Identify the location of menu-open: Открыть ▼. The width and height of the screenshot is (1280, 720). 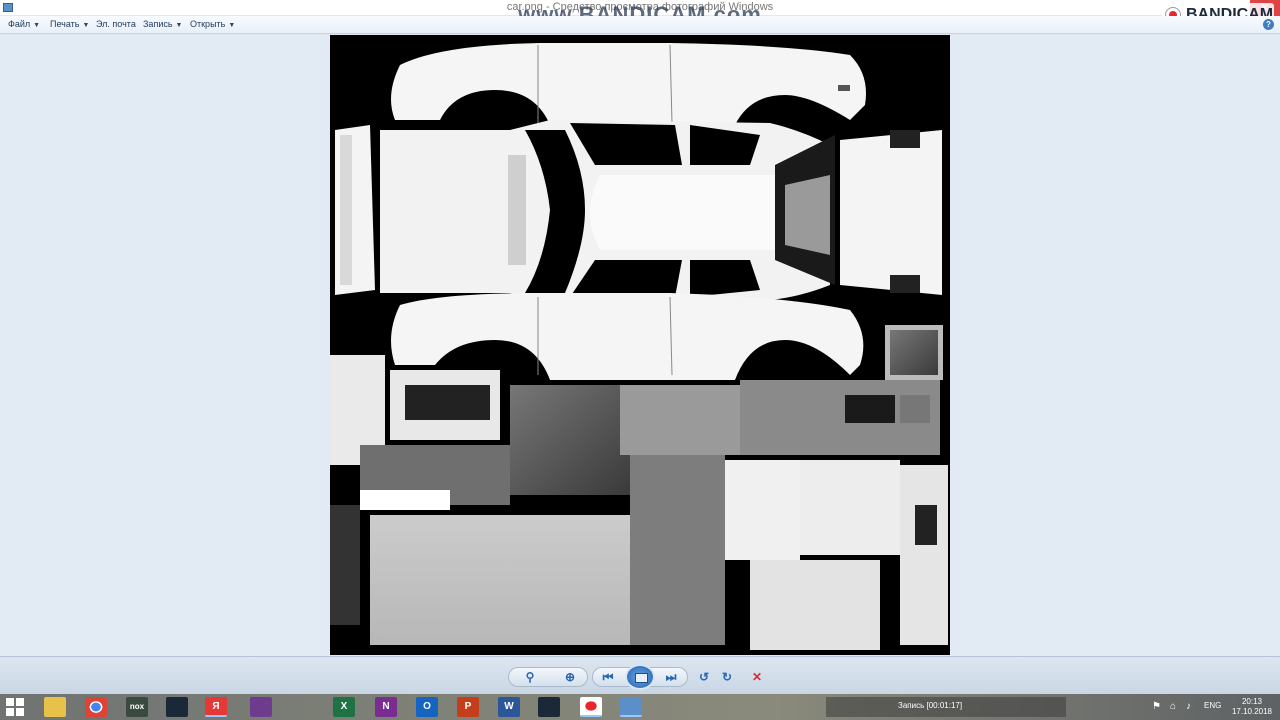
(212, 24).